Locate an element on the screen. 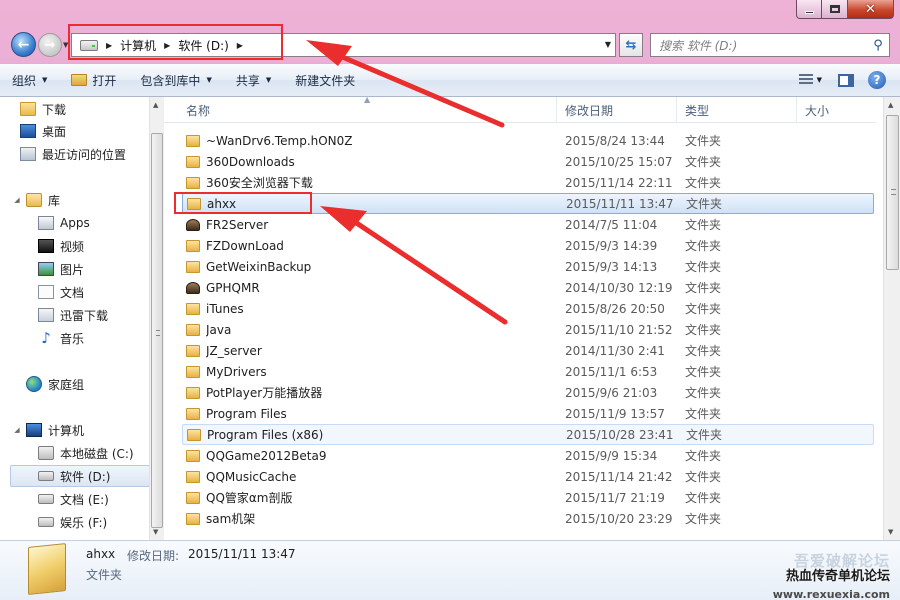  nav-scrollbar: ▲ ▼ is located at coordinates (156, 318).